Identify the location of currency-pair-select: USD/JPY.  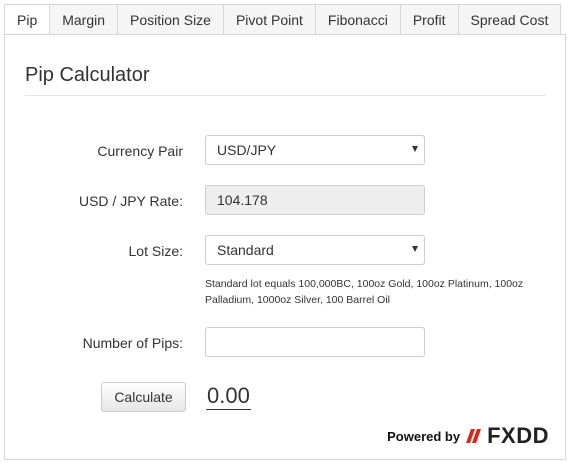
(315, 150).